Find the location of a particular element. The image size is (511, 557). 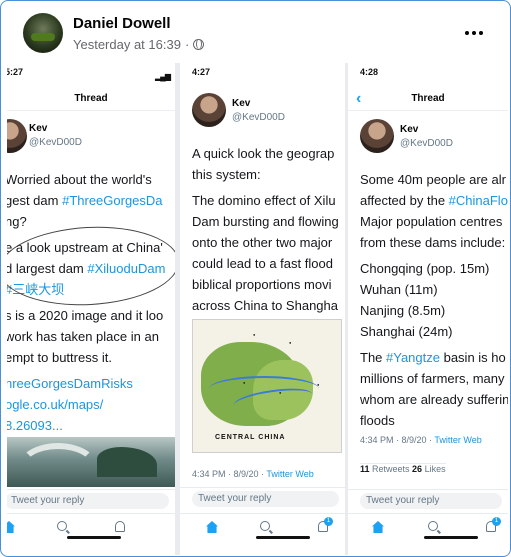

tweet-stats: 11 Retweets 26 Likes is located at coordinates (403, 468).